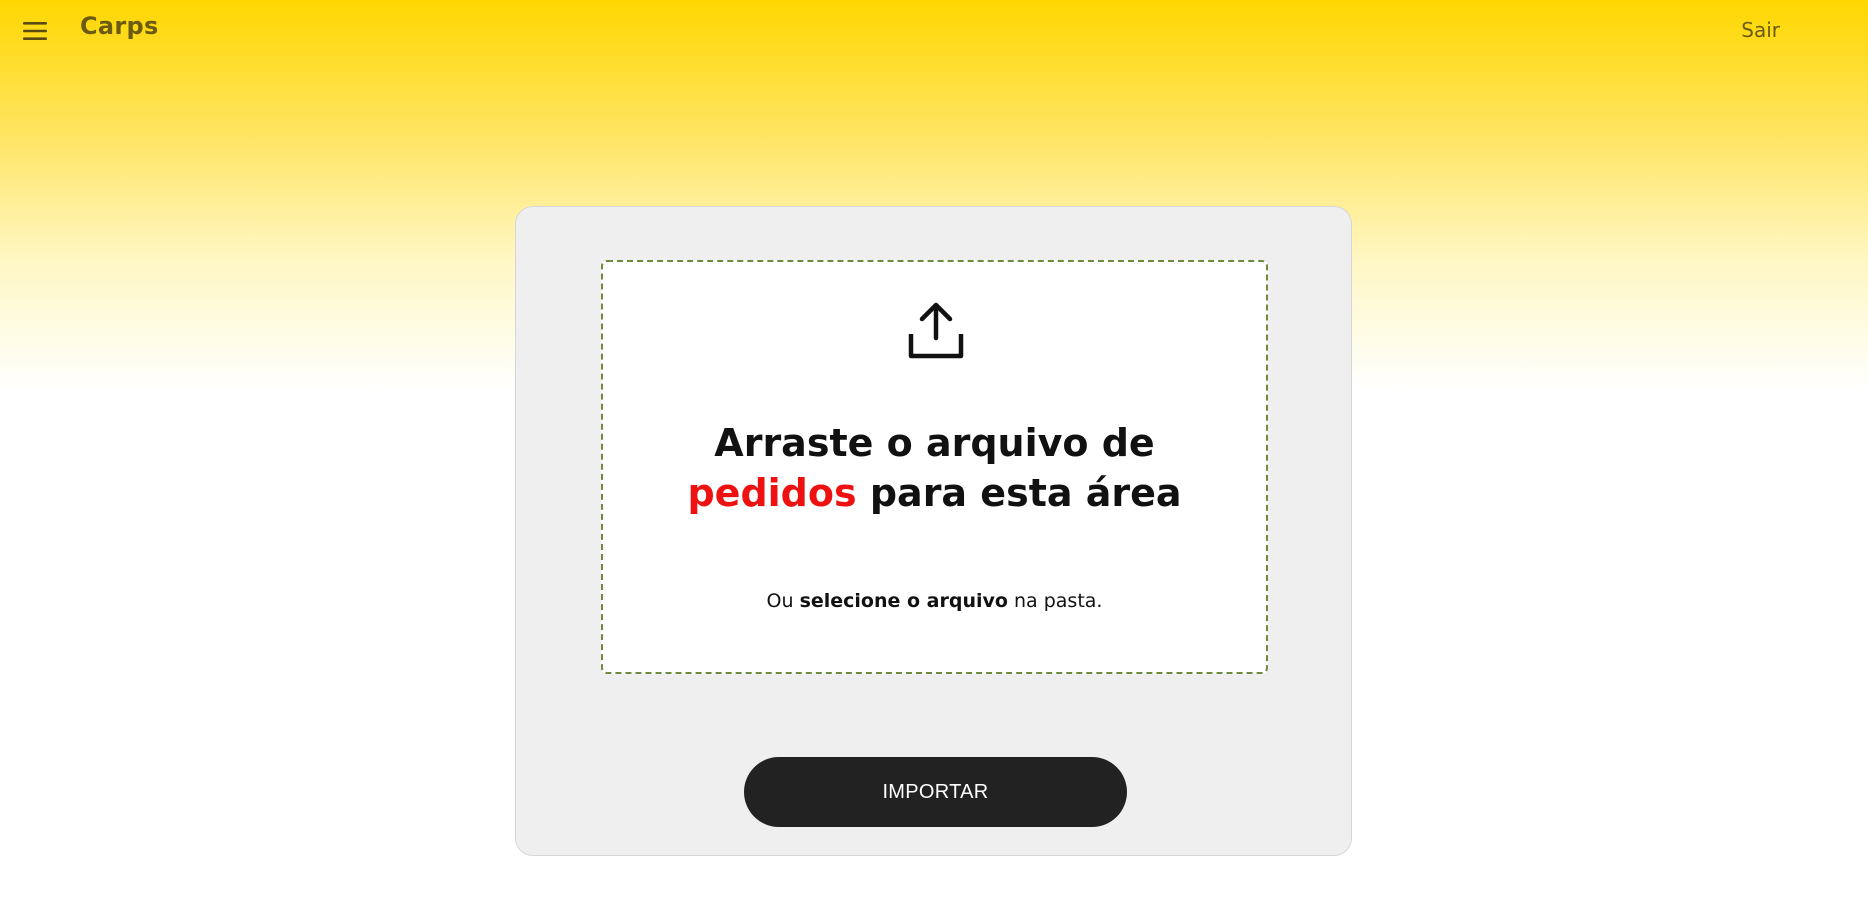  Describe the element at coordinates (935, 792) in the screenshot. I see `import-button: IMPORTAR` at that location.